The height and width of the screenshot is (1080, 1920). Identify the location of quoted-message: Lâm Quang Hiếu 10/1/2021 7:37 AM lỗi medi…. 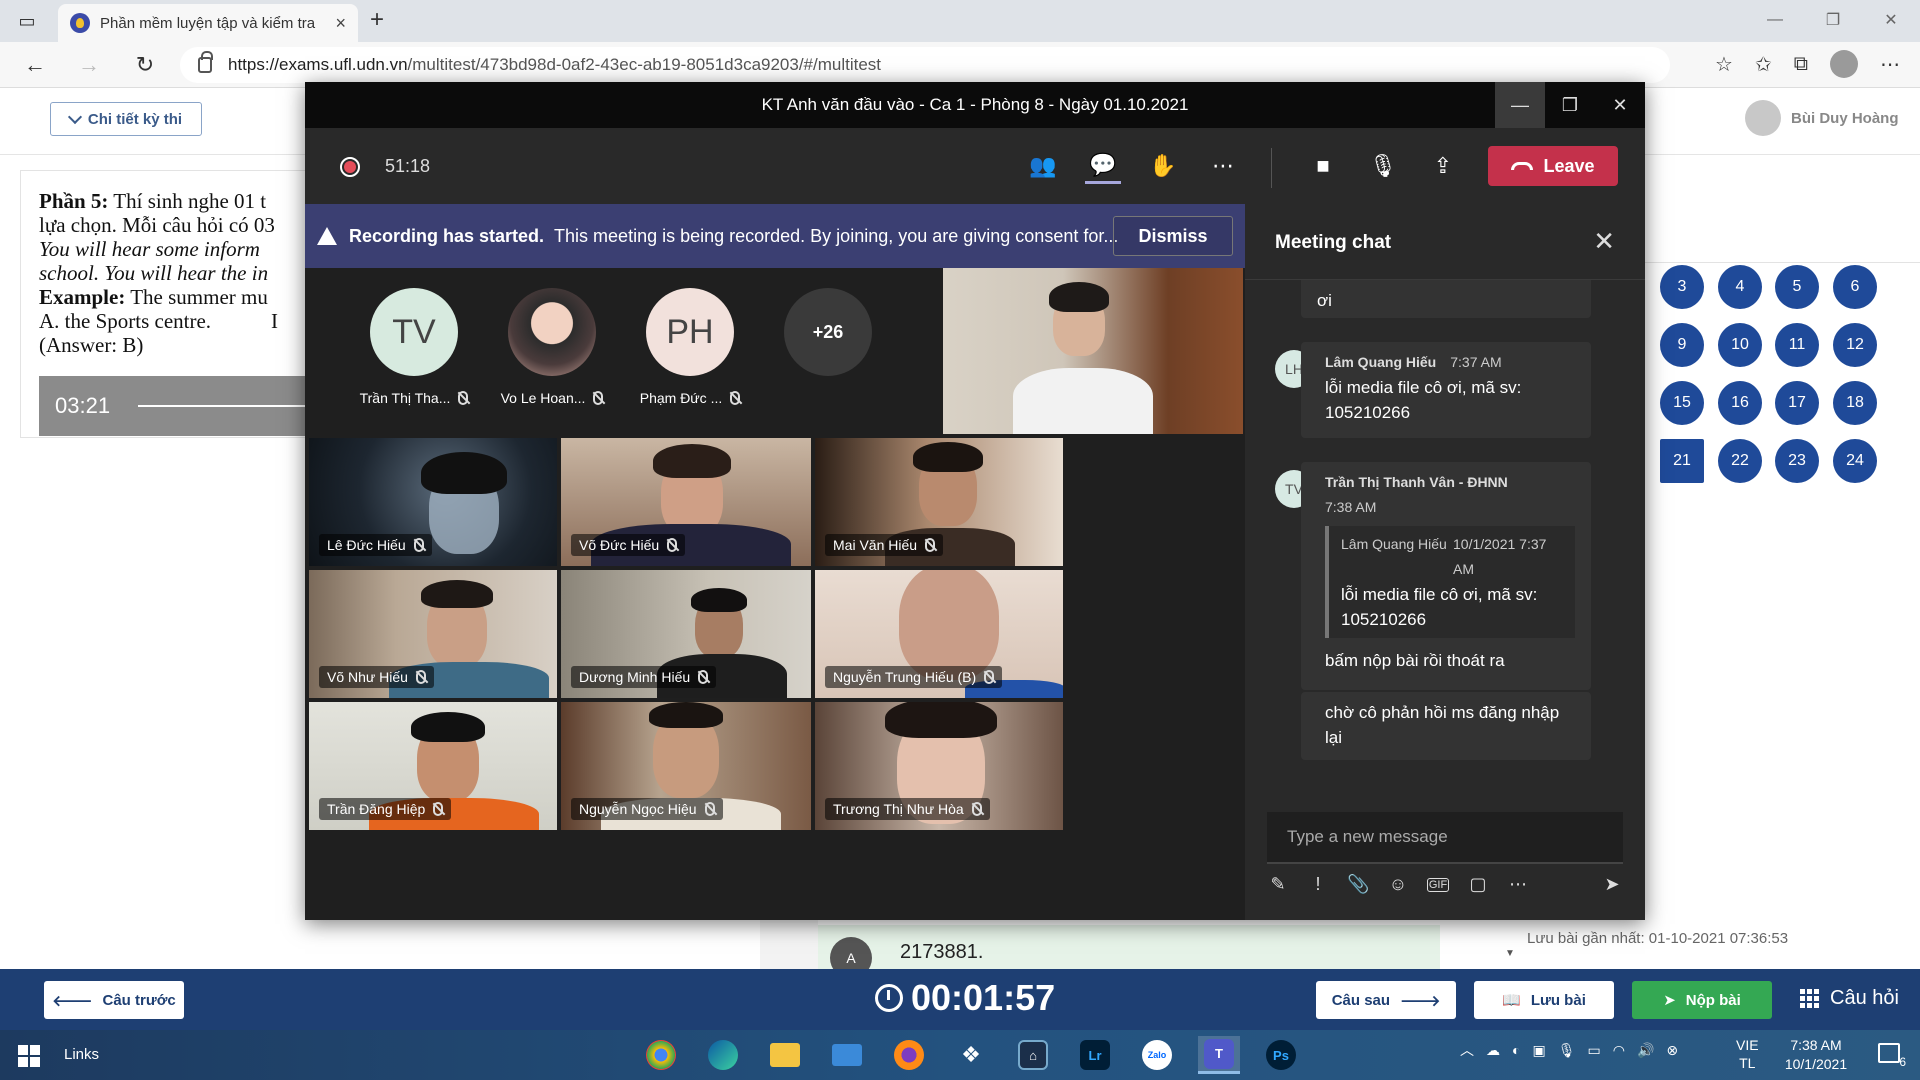
(1450, 582).